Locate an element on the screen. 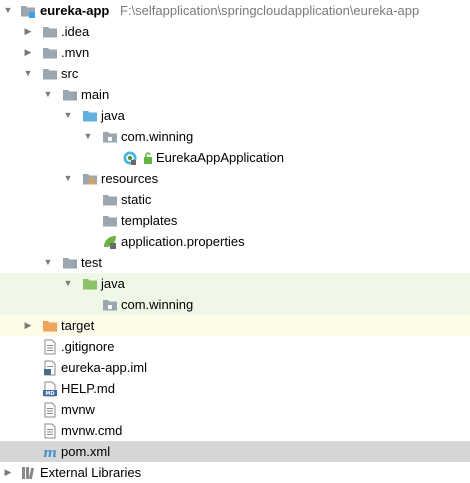 The width and height of the screenshot is (470, 483). tree-row-java: ▼ java is located at coordinates (235, 115).